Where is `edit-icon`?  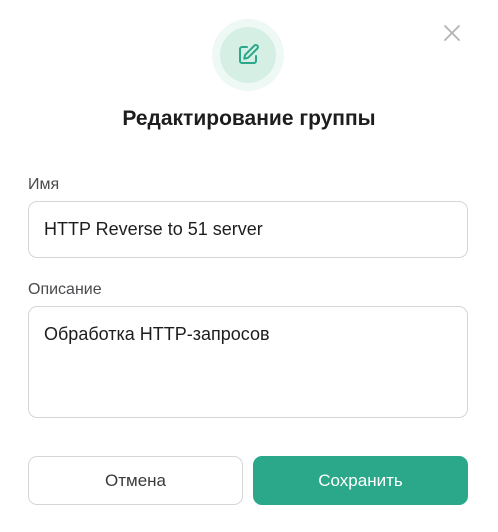 edit-icon is located at coordinates (249, 54).